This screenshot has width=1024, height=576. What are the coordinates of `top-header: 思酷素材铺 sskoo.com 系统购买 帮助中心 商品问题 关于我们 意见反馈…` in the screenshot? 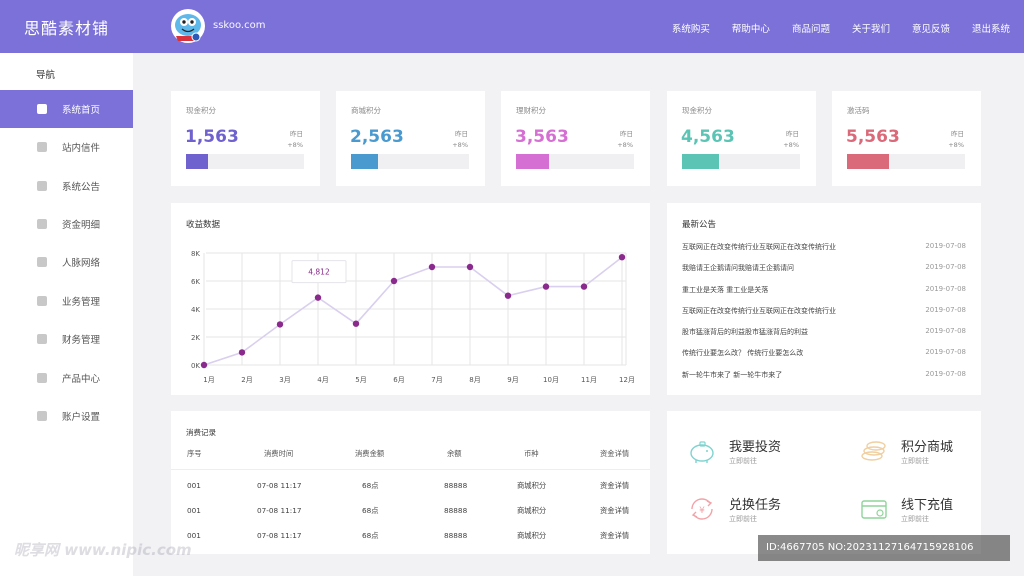 It's located at (512, 26).